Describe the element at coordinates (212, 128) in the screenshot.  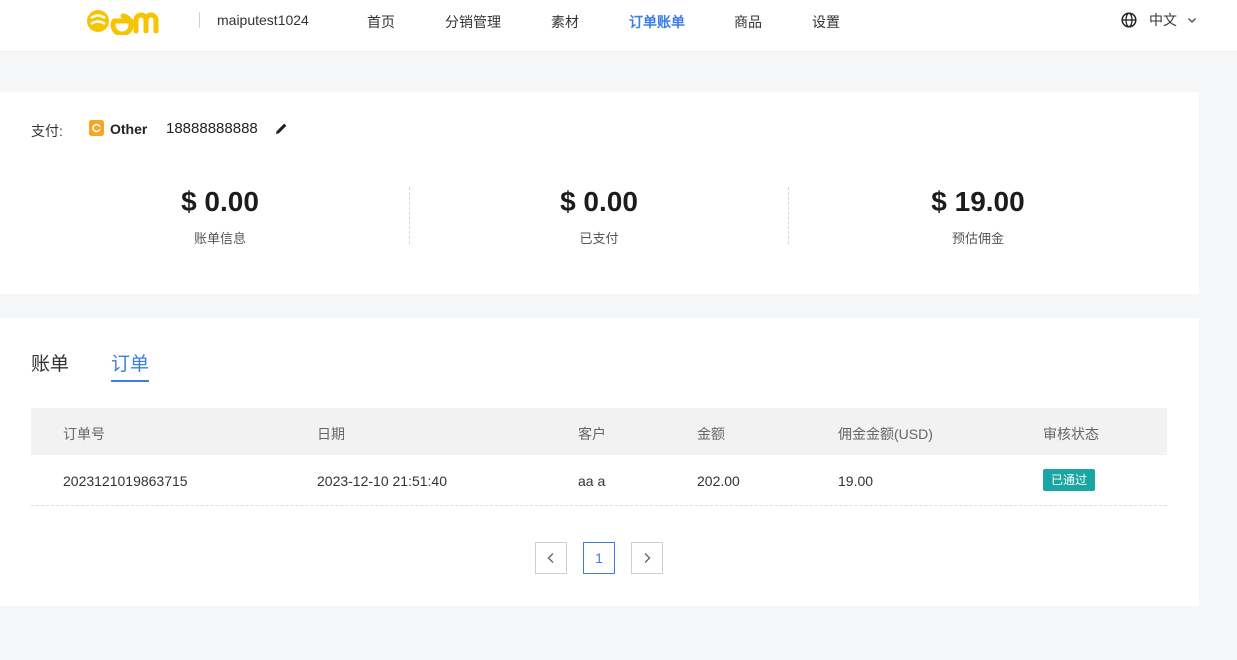
I see `payment-account: 18888888888` at that location.